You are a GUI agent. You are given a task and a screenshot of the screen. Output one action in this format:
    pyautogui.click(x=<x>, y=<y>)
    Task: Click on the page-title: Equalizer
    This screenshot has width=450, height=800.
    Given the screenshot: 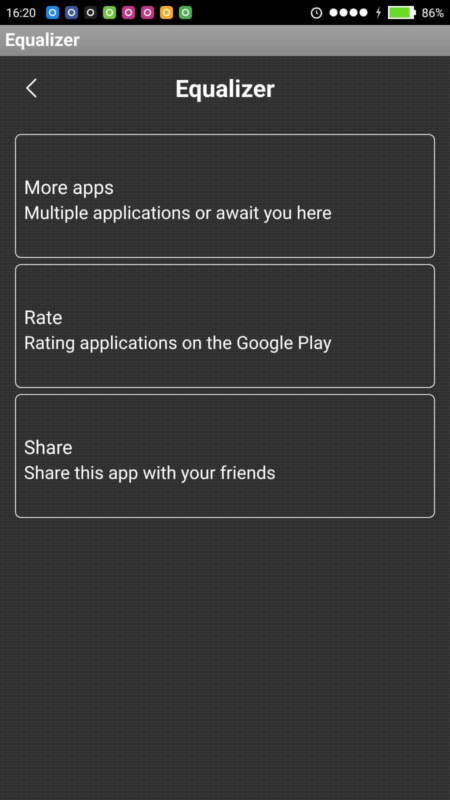 What is the action you would take?
    pyautogui.click(x=225, y=89)
    